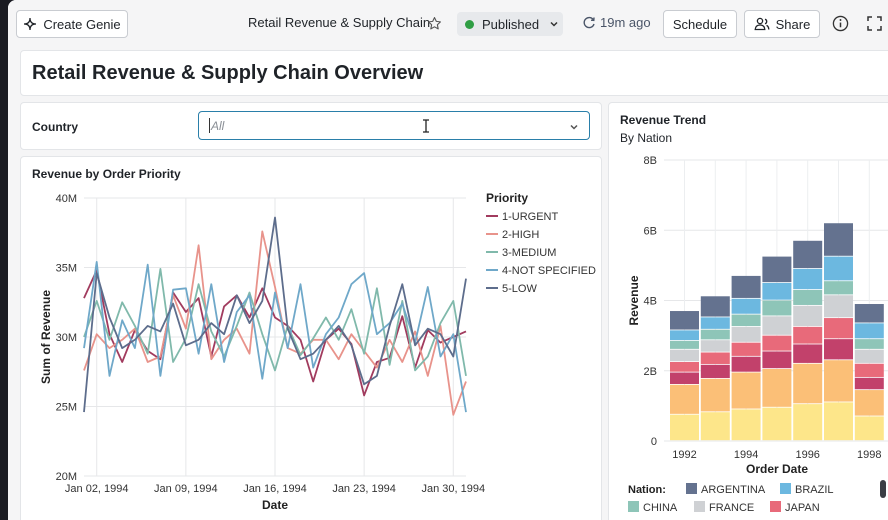 The image size is (888, 520). Describe the element at coordinates (883, 489) in the screenshot. I see `scrollbar-thumb` at that location.